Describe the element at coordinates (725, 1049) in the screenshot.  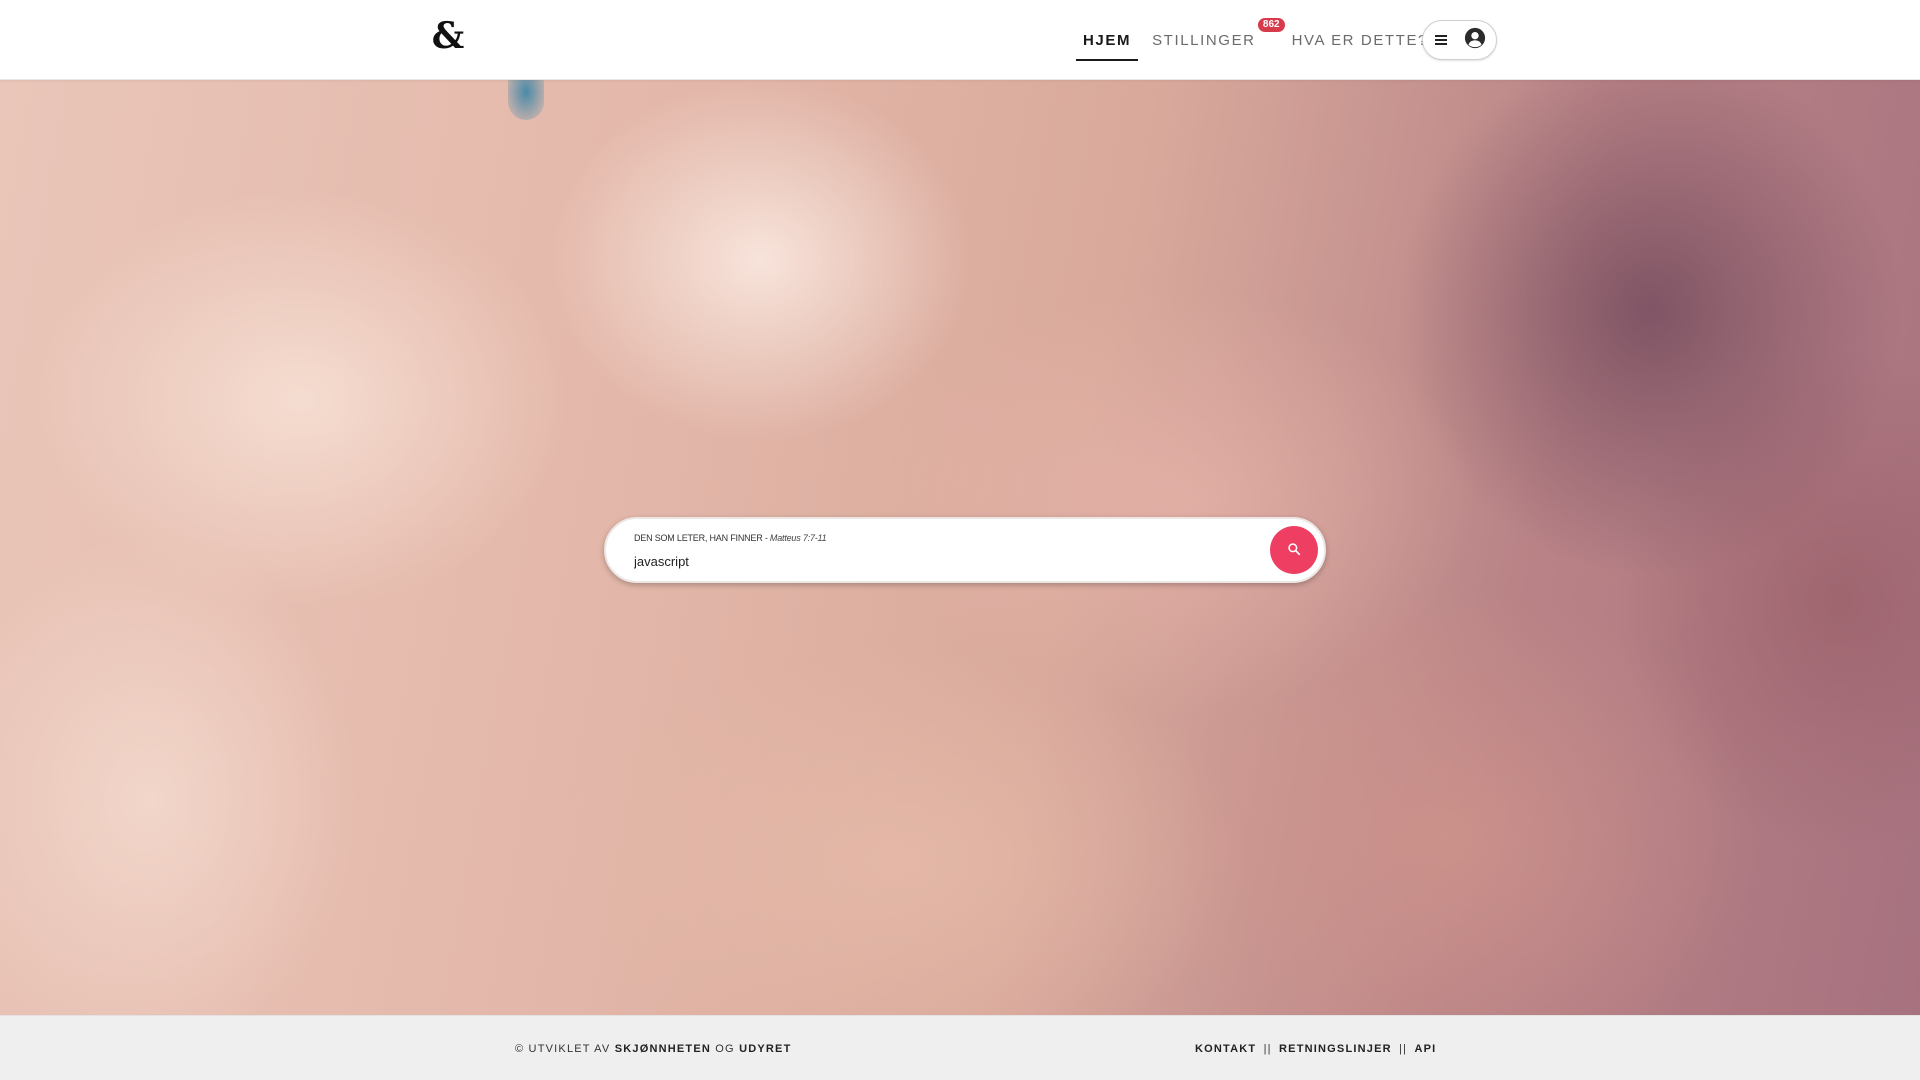
I see `footer-mid: OG` at that location.